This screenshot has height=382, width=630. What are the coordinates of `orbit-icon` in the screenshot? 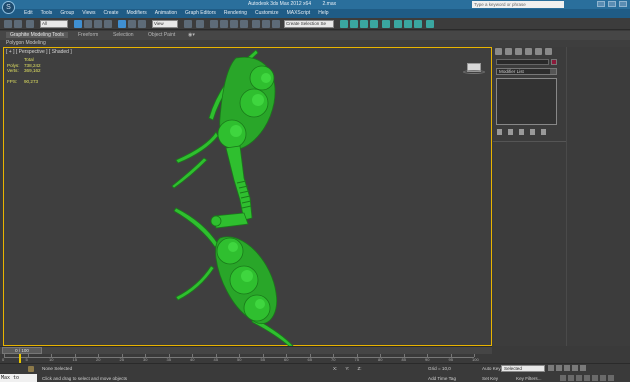 It's located at (603, 378).